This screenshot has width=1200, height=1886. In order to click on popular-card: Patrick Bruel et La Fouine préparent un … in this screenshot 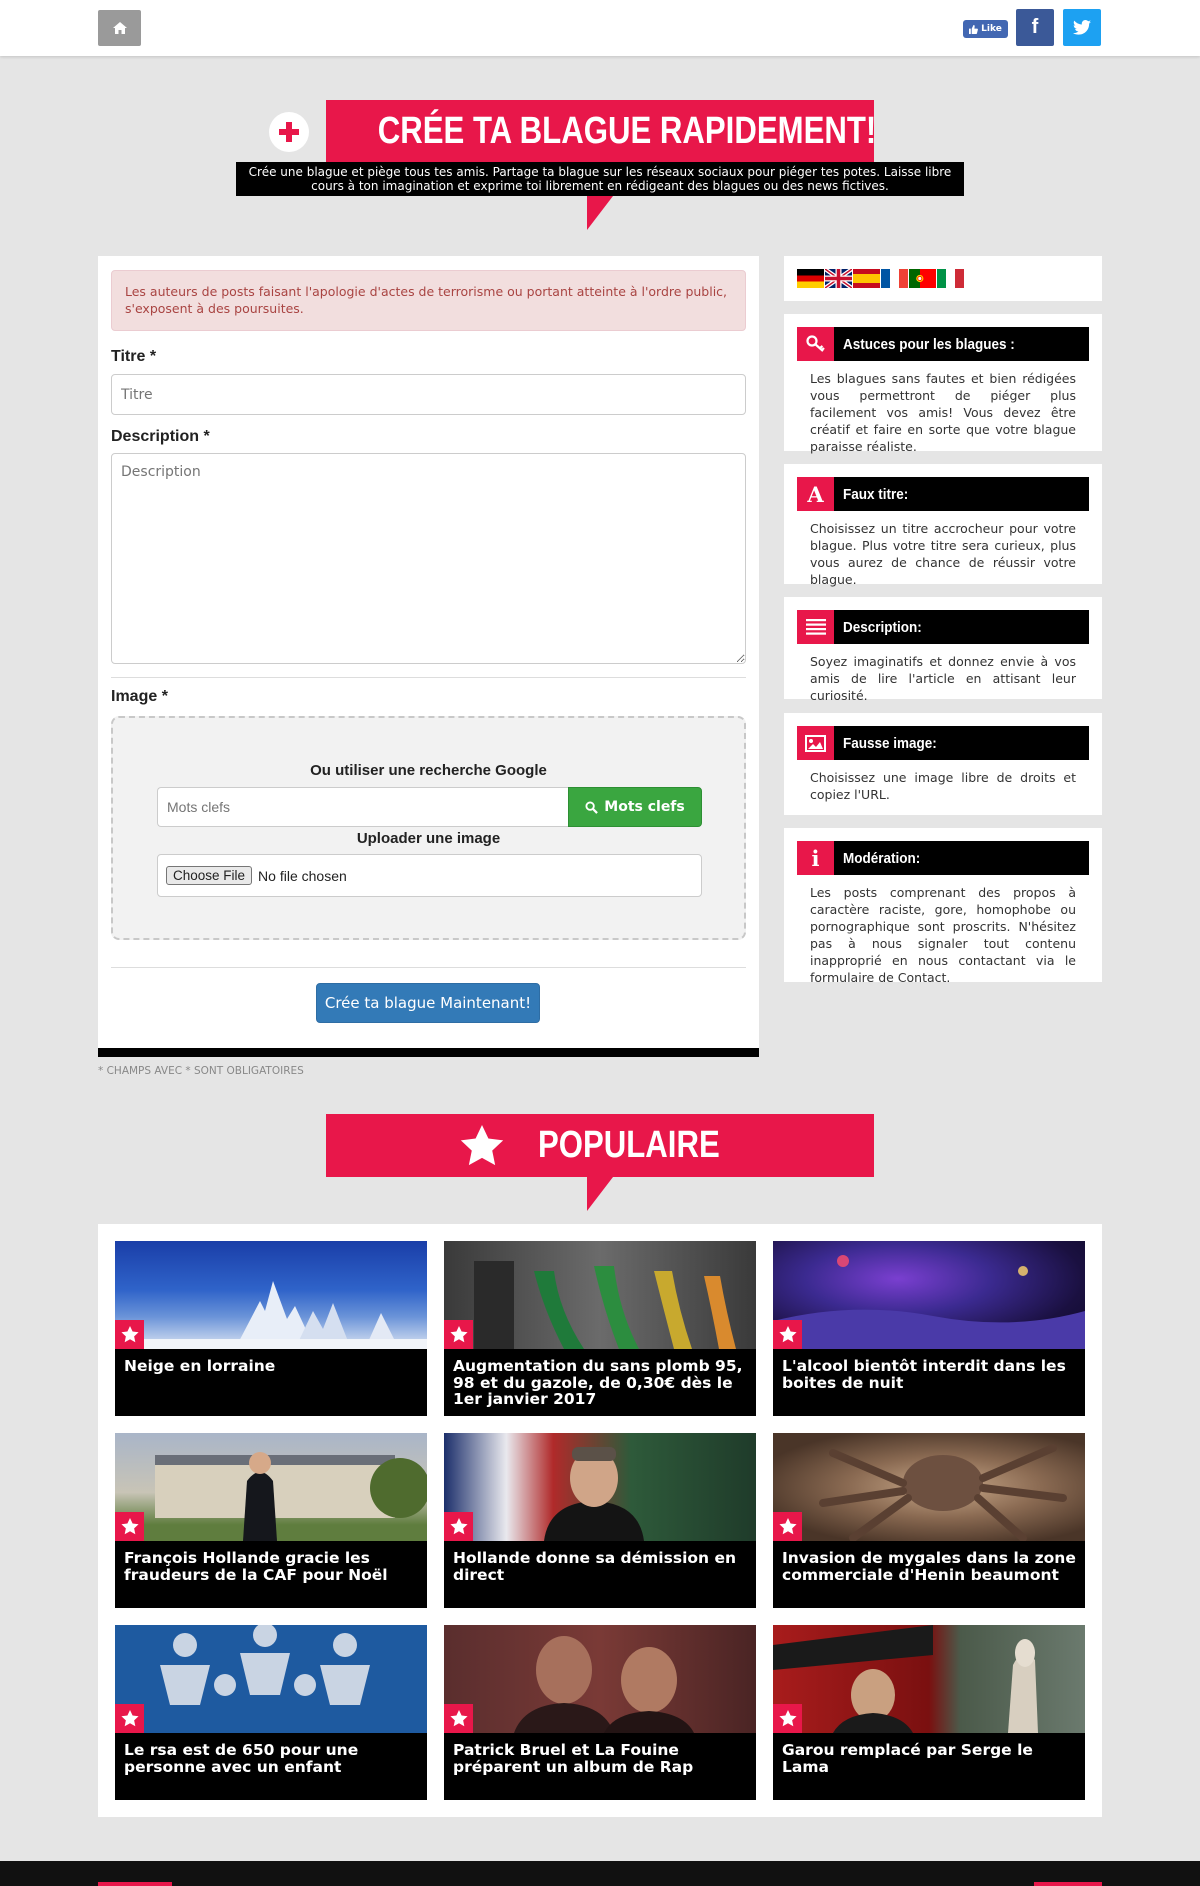, I will do `click(600, 1712)`.